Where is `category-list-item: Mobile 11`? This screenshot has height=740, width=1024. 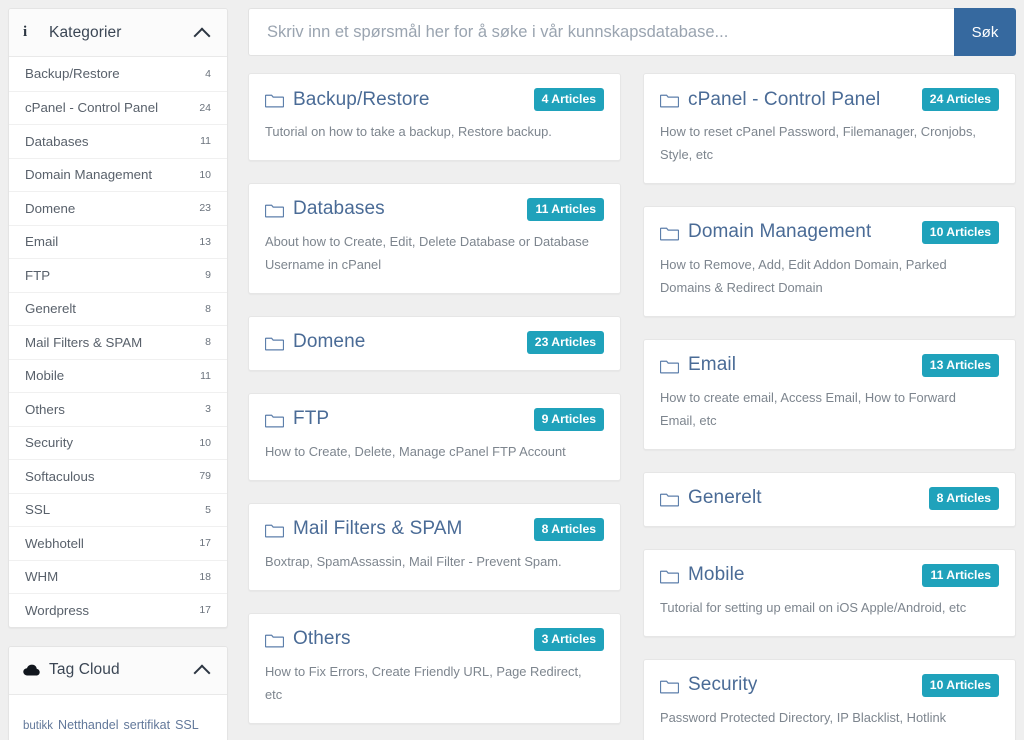 category-list-item: Mobile 11 is located at coordinates (118, 375).